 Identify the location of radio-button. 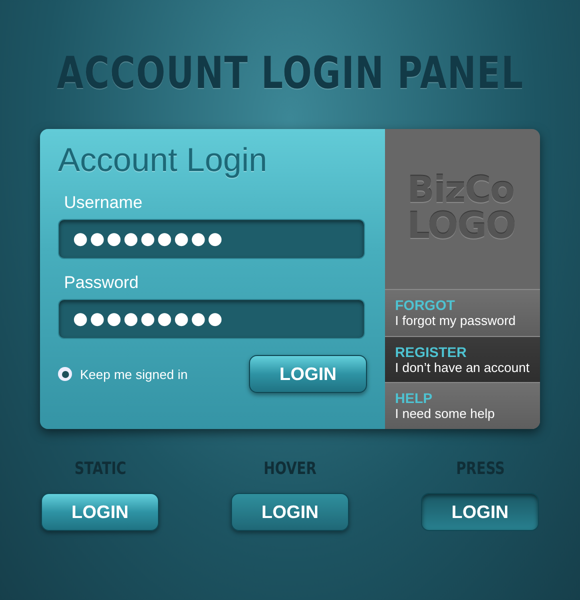
(65, 374).